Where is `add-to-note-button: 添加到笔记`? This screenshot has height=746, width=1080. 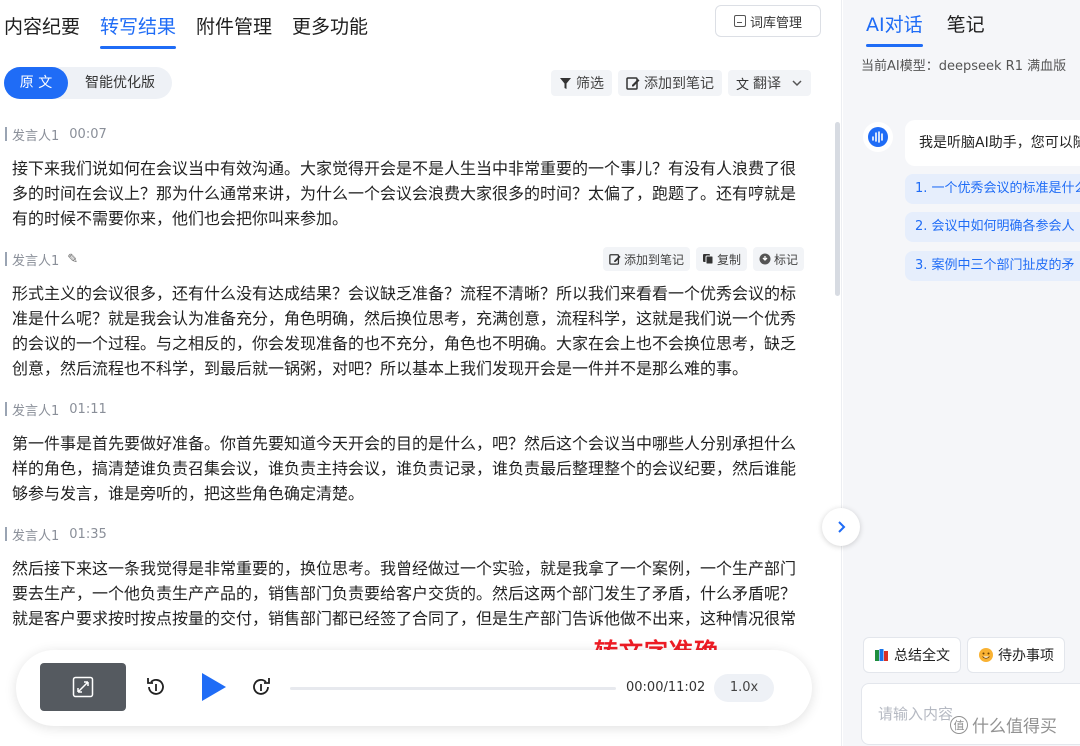
add-to-note-button: 添加到笔记 is located at coordinates (669, 83).